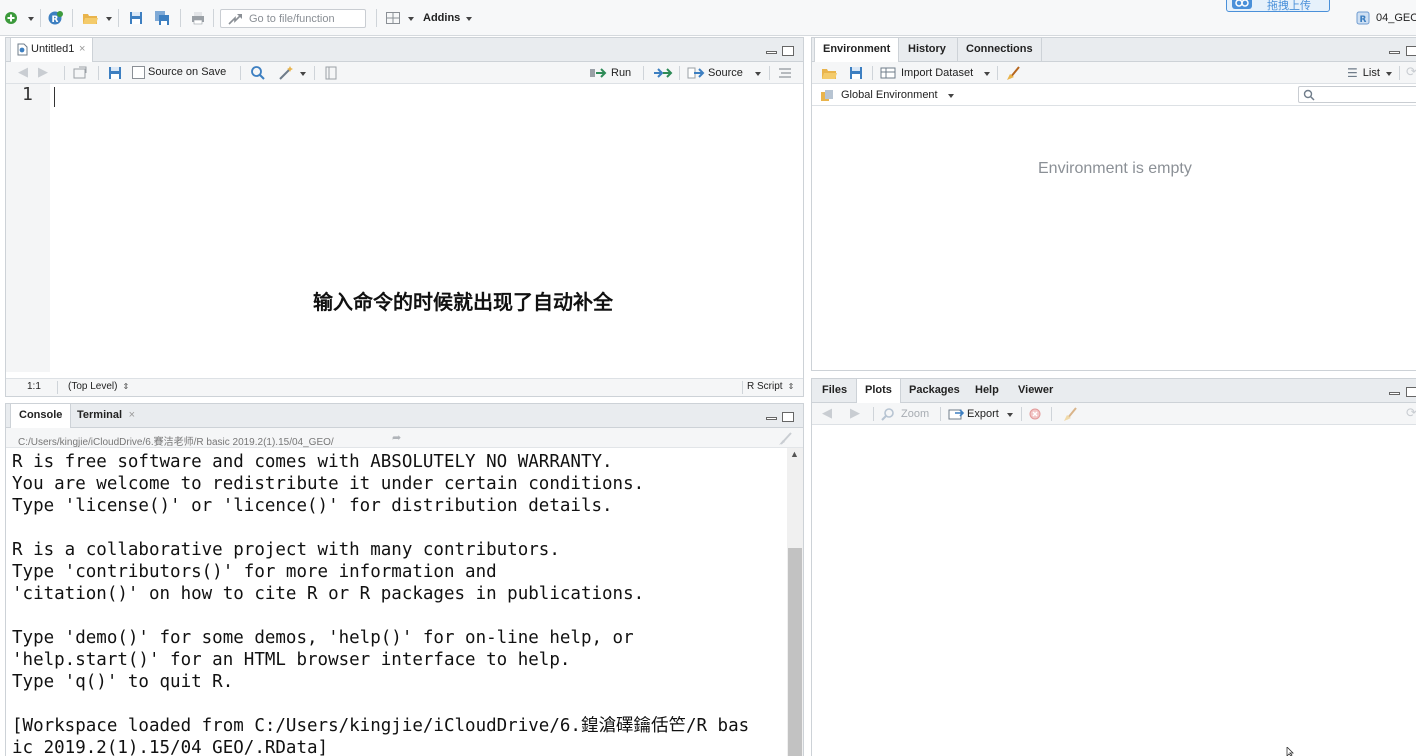 This screenshot has width=1416, height=756. What do you see at coordinates (28, 228) in the screenshot?
I see `editor-gutter: 1` at bounding box center [28, 228].